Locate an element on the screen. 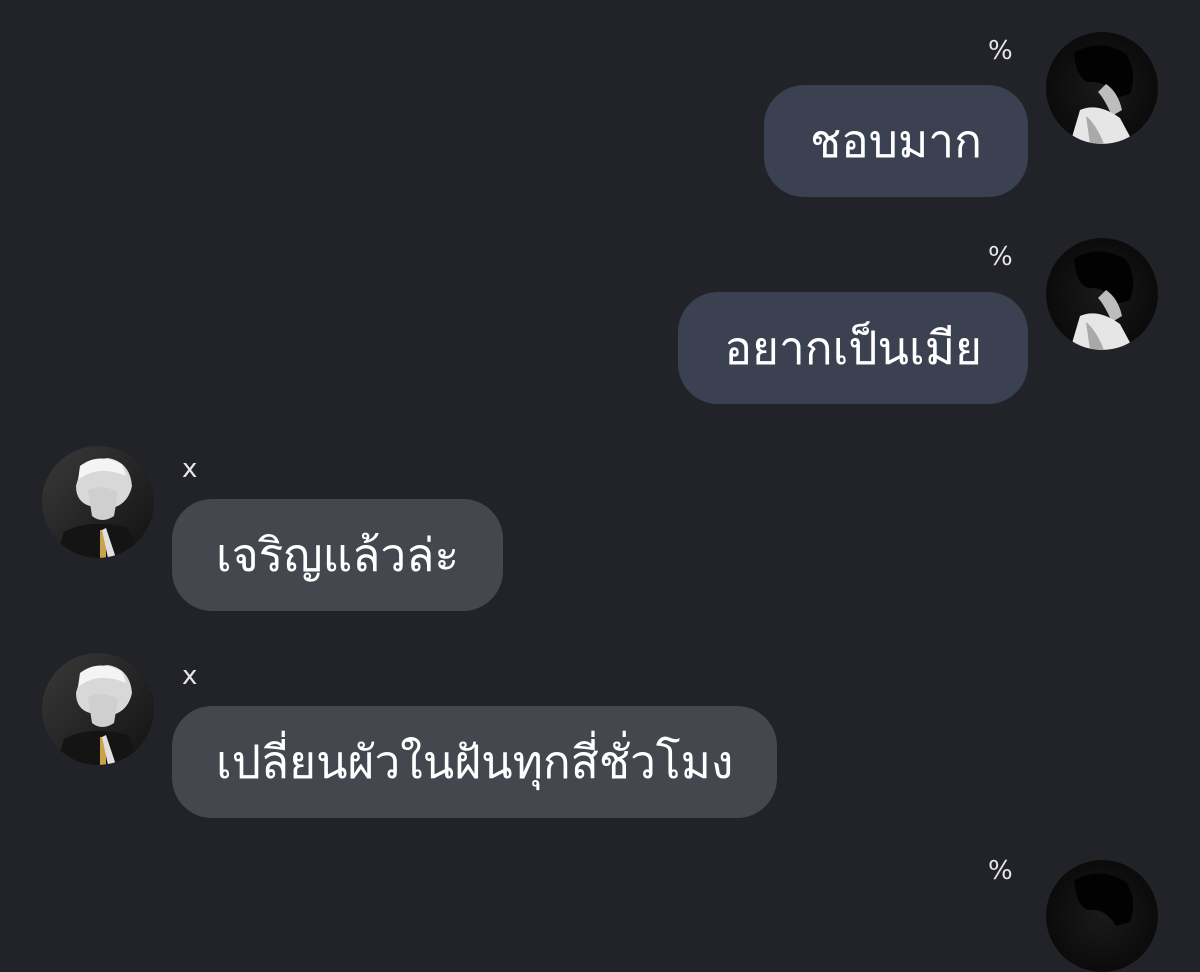 The width and height of the screenshot is (1200, 972). message-bubble: เจริญแล้วล่ะ is located at coordinates (338, 555).